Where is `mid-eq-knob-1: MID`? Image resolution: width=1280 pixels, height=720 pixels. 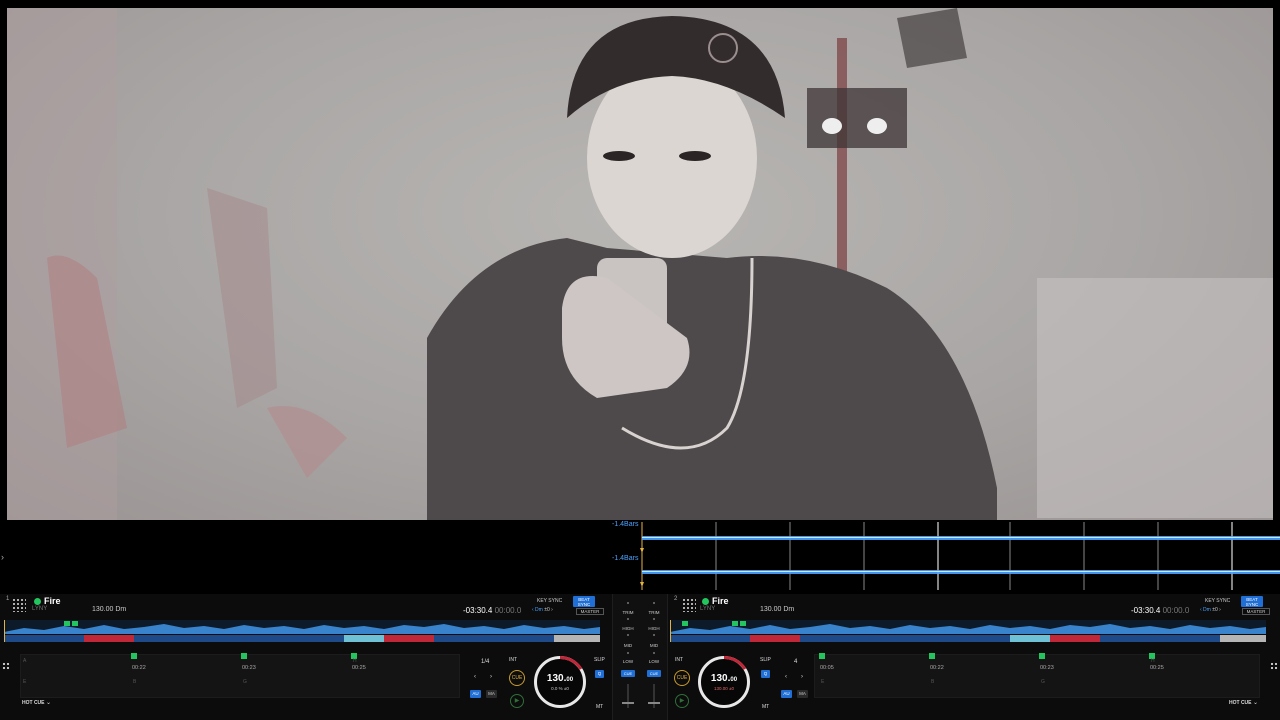 mid-eq-knob-1: MID is located at coordinates (628, 645).